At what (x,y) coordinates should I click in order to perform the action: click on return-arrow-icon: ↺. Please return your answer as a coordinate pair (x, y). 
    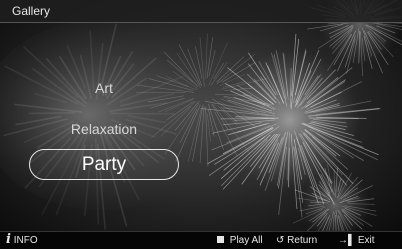
    Looking at the image, I should click on (280, 240).